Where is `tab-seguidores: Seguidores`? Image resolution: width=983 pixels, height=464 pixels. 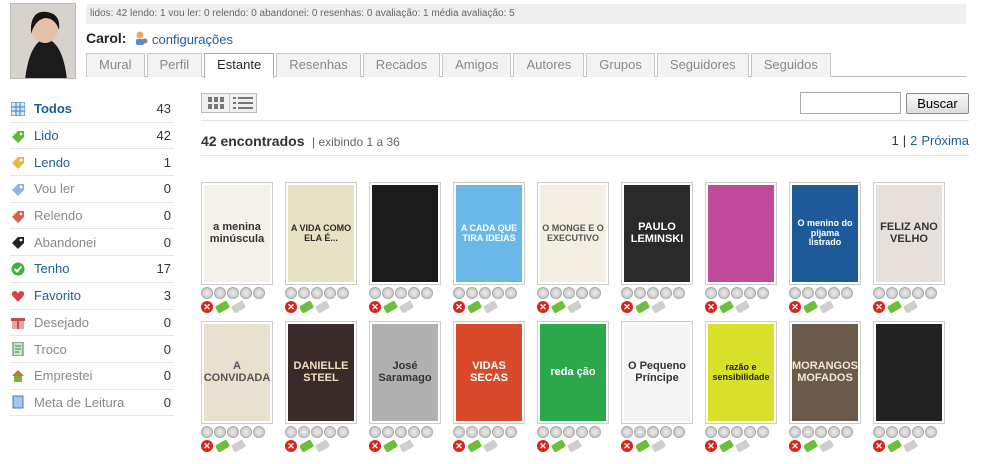
tab-seguidores: Seguidores is located at coordinates (702, 65).